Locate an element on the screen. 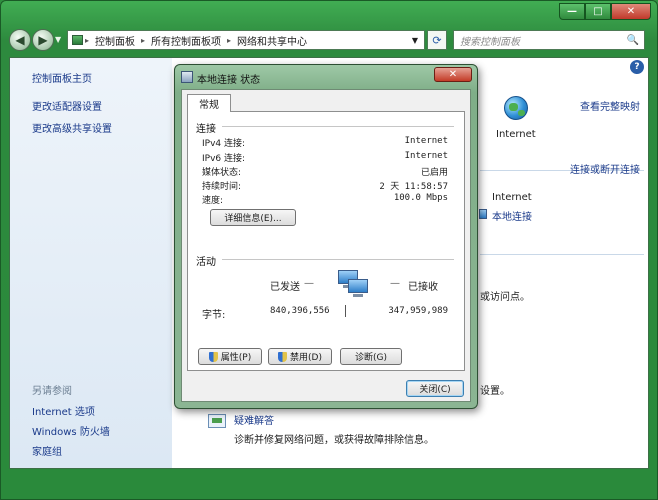 The width and height of the screenshot is (658, 500). help-icon: ? is located at coordinates (637, 67).